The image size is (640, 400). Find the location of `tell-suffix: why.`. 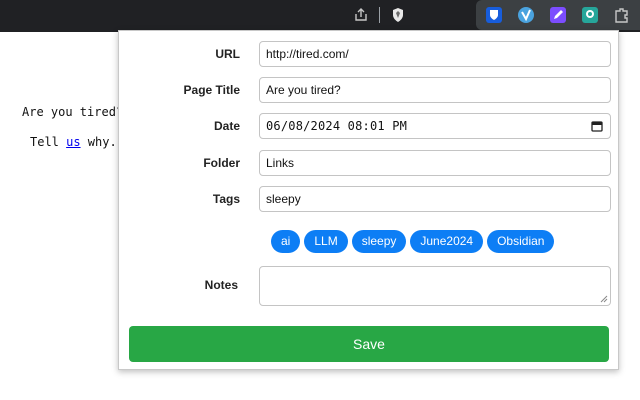

tell-suffix: why. is located at coordinates (98, 142).